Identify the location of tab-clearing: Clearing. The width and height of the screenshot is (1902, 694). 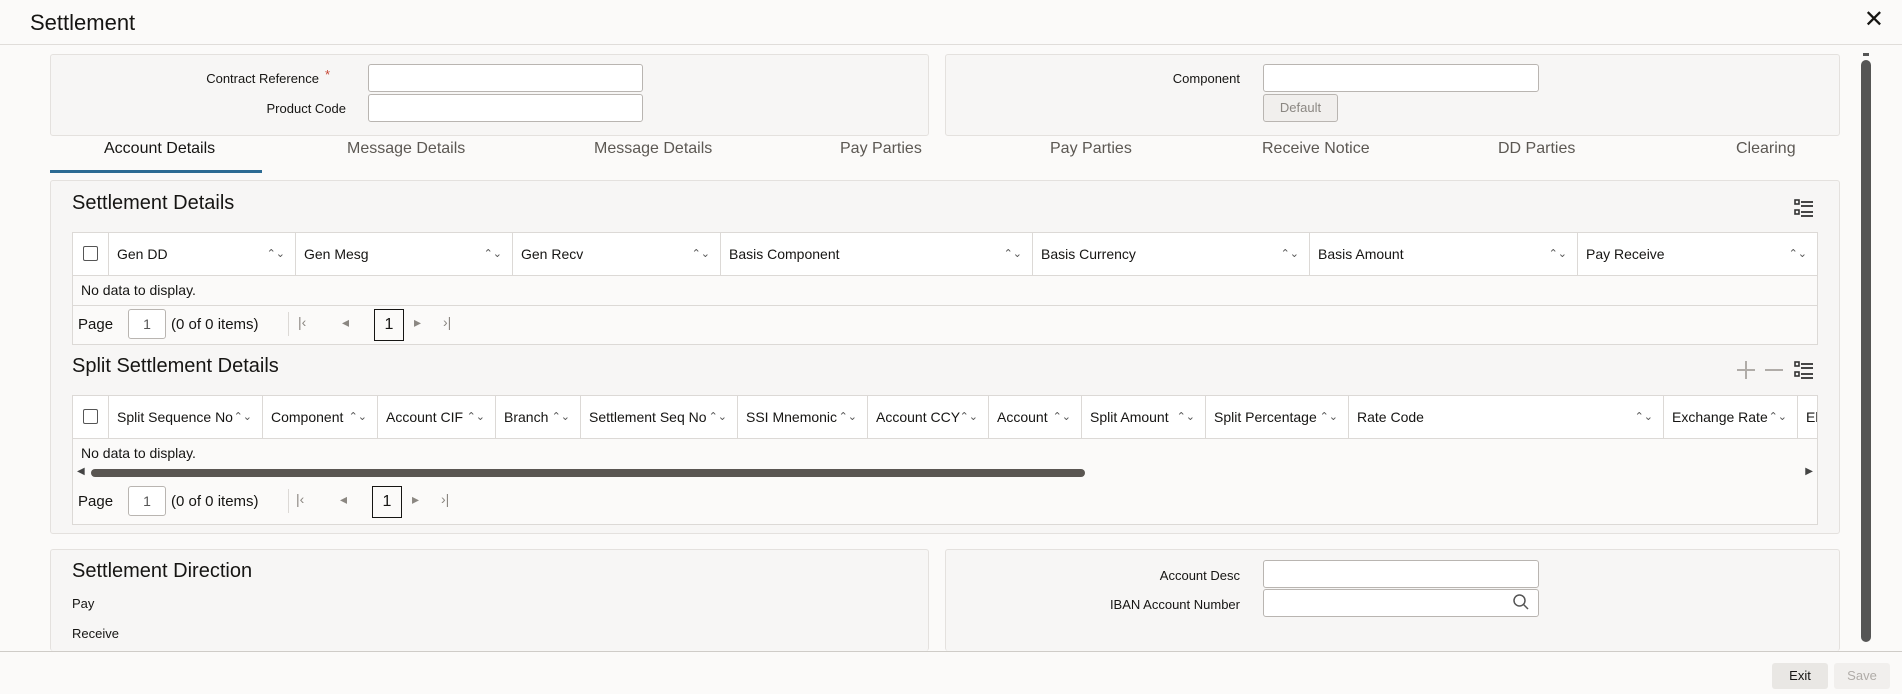
(1766, 149).